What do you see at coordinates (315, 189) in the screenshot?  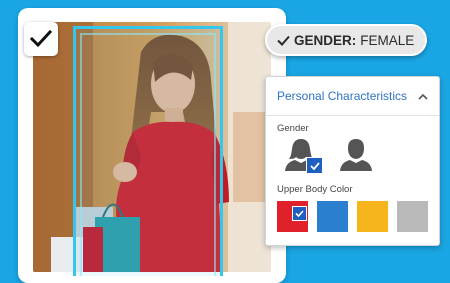 I see `upper-body-color-label: Upper Body Color` at bounding box center [315, 189].